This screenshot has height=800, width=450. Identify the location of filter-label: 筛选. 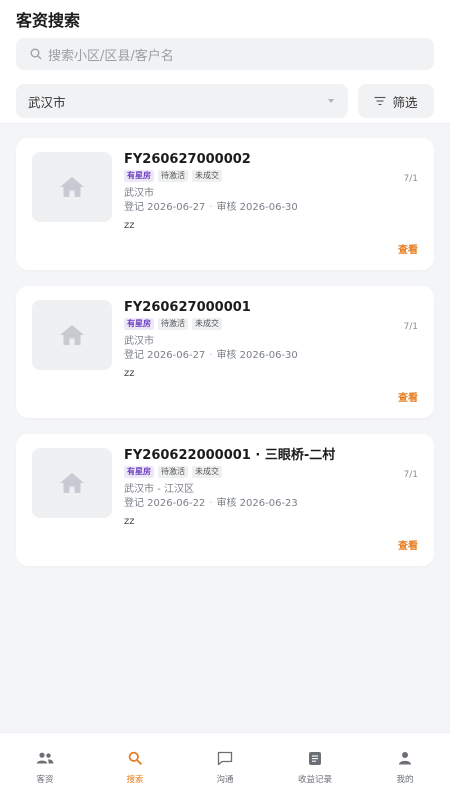
(405, 102).